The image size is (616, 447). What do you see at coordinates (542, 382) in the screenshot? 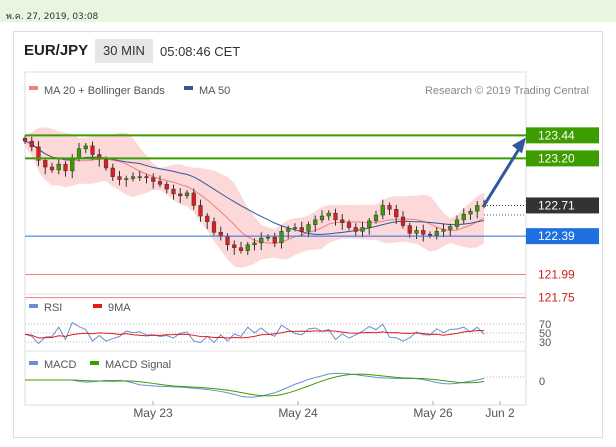
I see `macd-zero-label: 0` at bounding box center [542, 382].